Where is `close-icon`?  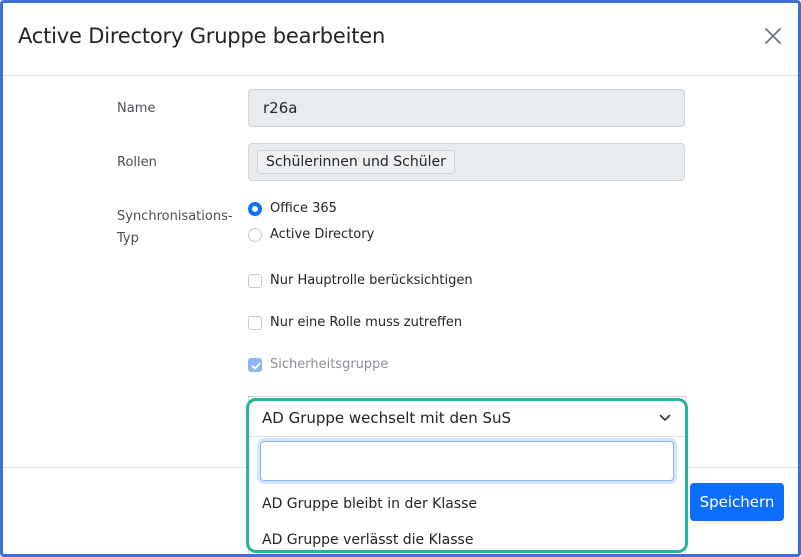 close-icon is located at coordinates (773, 36).